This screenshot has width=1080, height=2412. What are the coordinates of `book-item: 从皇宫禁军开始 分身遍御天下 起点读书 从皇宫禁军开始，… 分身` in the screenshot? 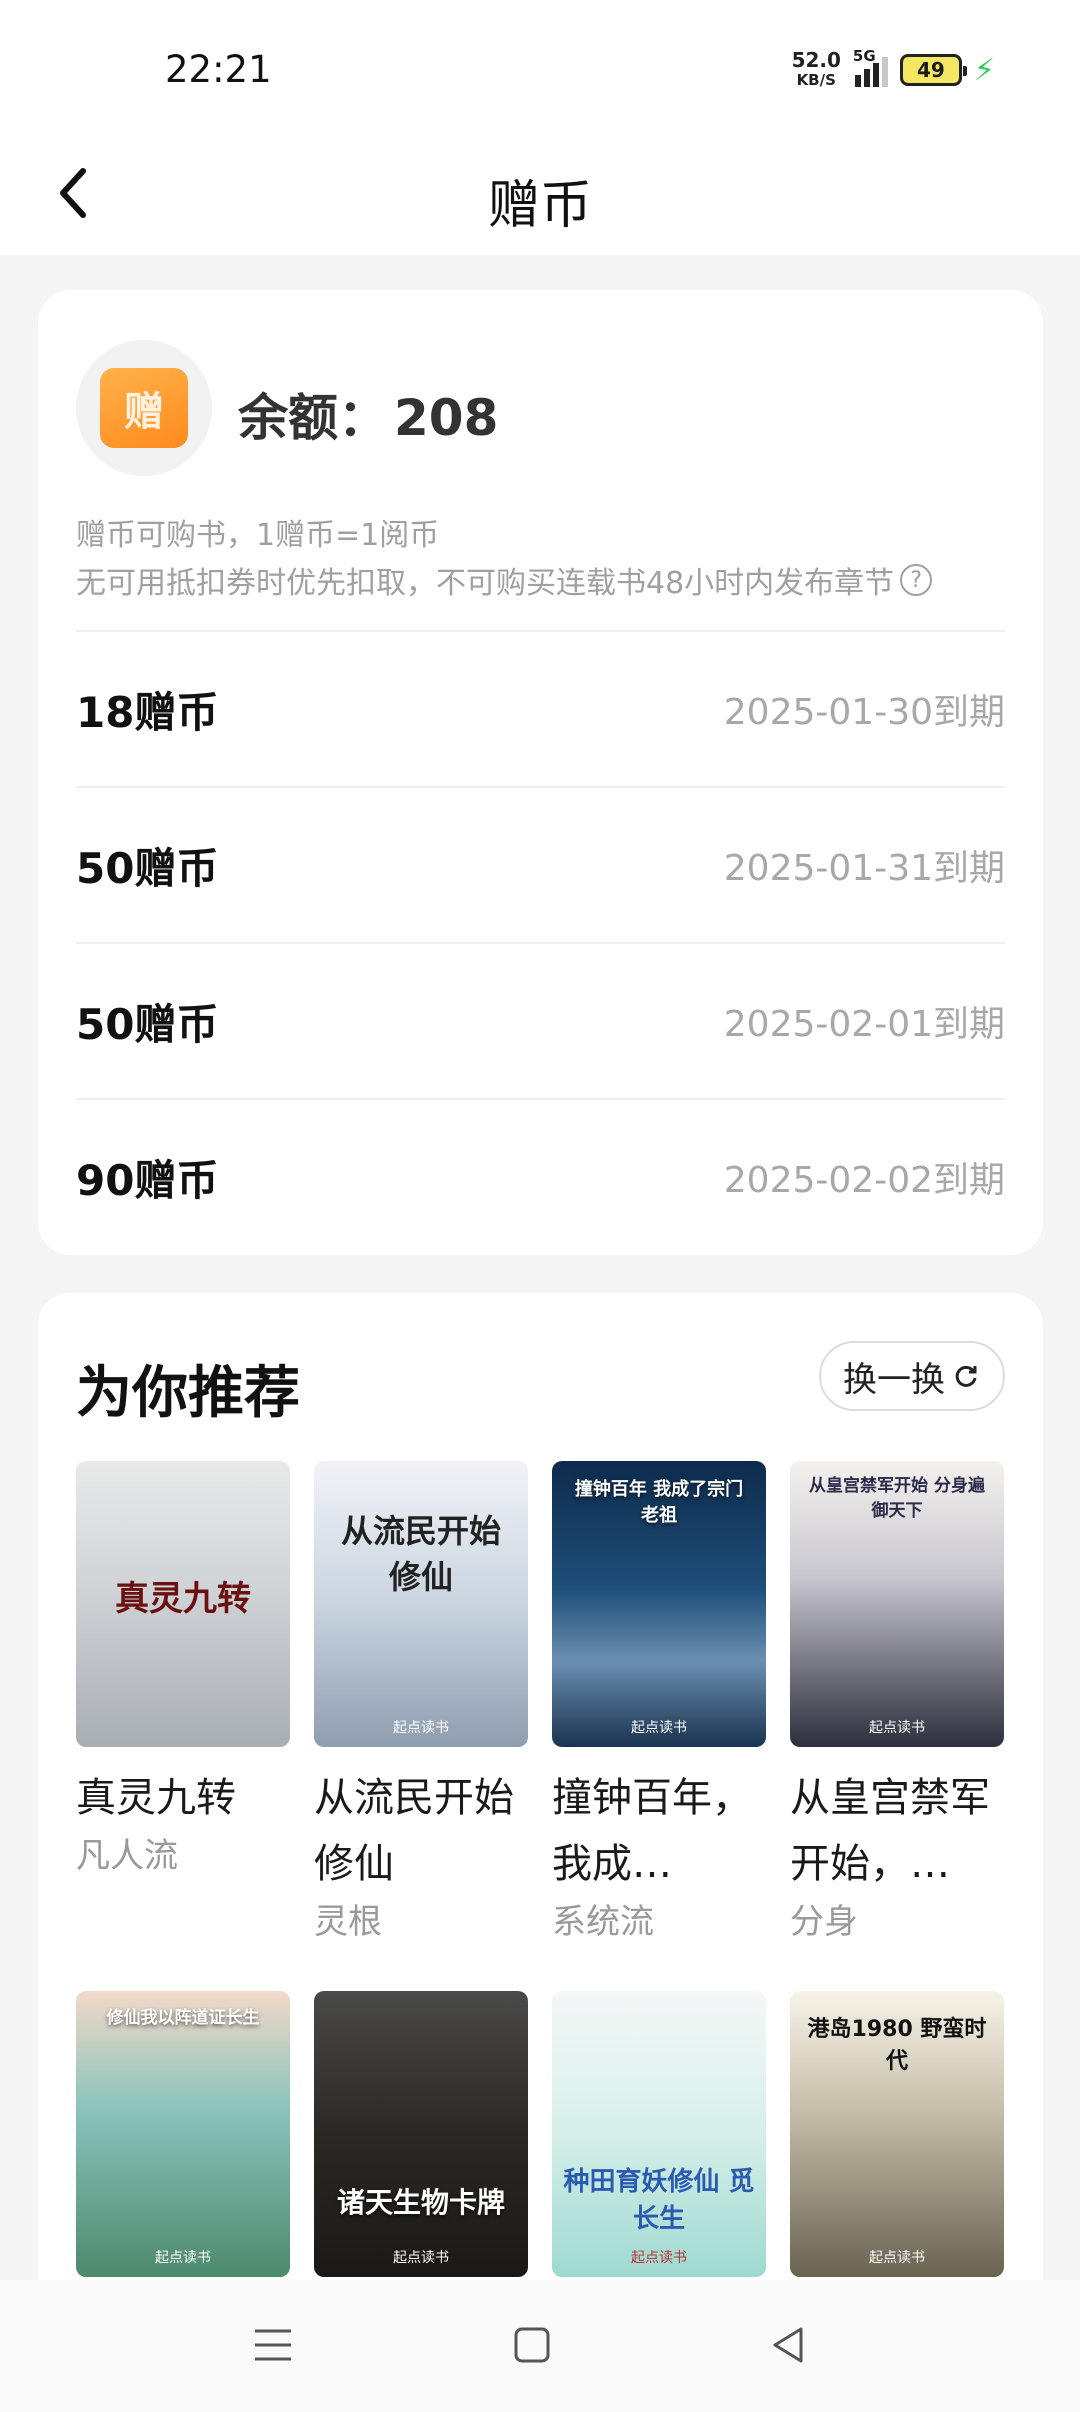 It's located at (897, 1726).